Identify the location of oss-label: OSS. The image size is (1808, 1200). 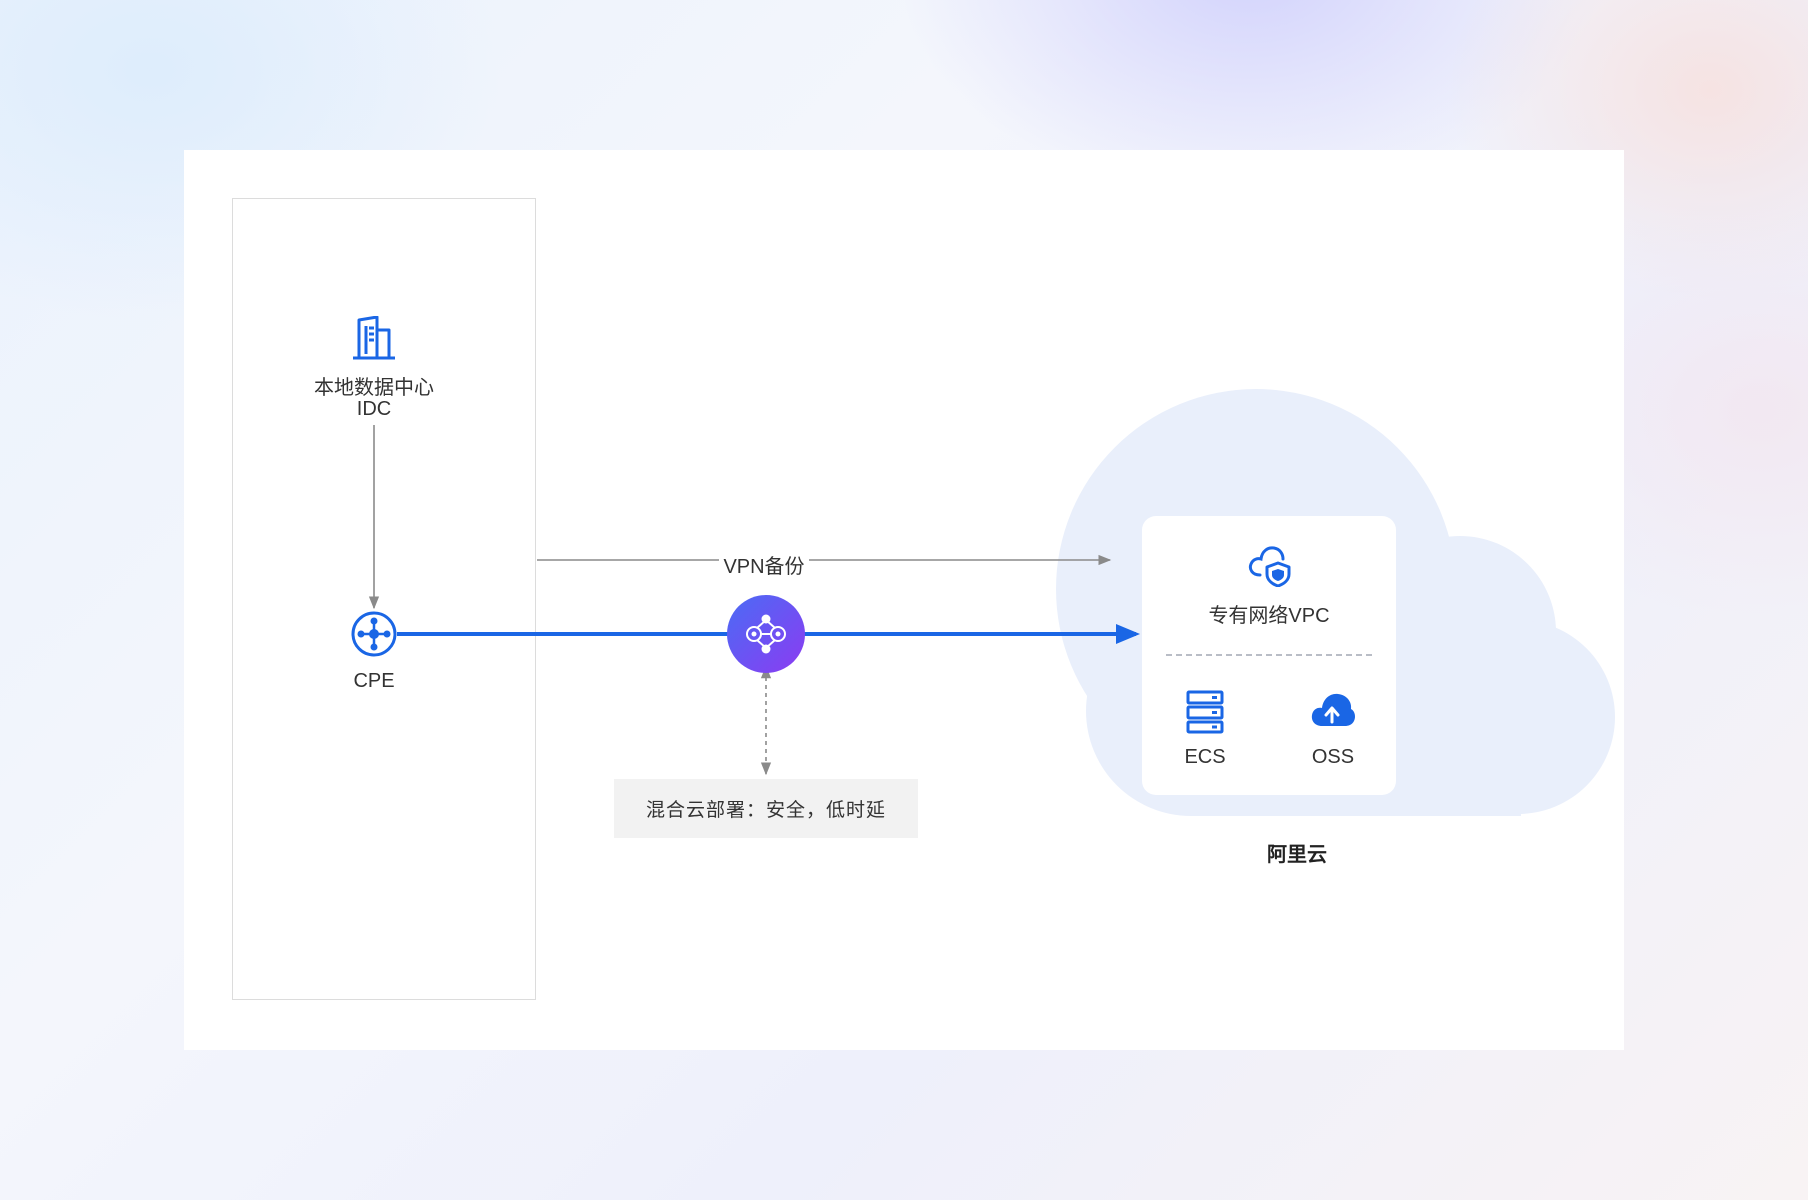
(1333, 757).